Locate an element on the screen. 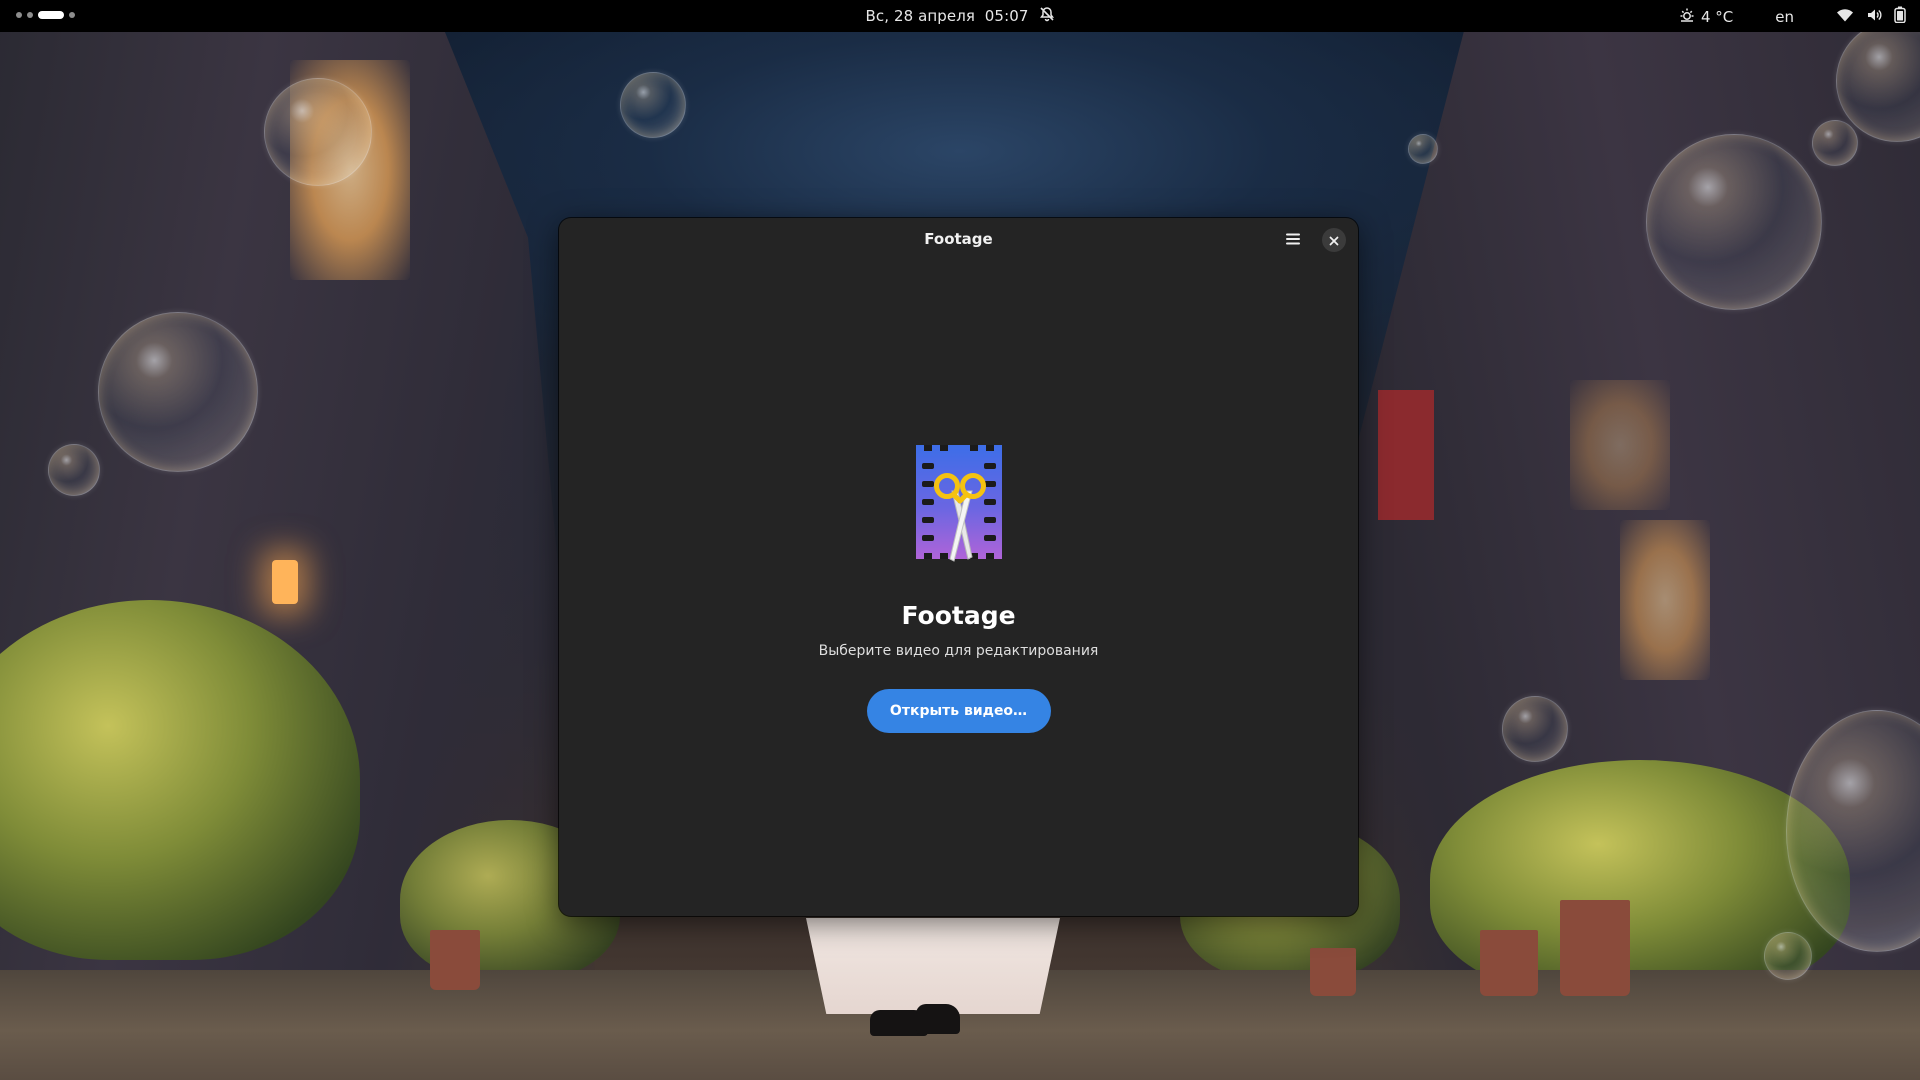 Image resolution: width=1920 pixels, height=1080 pixels. footage-app-icon is located at coordinates (959, 503).